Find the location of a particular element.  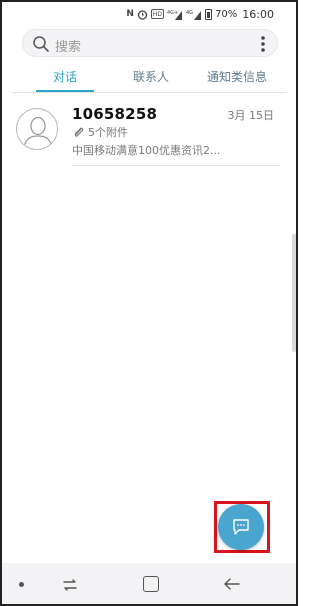

avatar is located at coordinates (37, 129).